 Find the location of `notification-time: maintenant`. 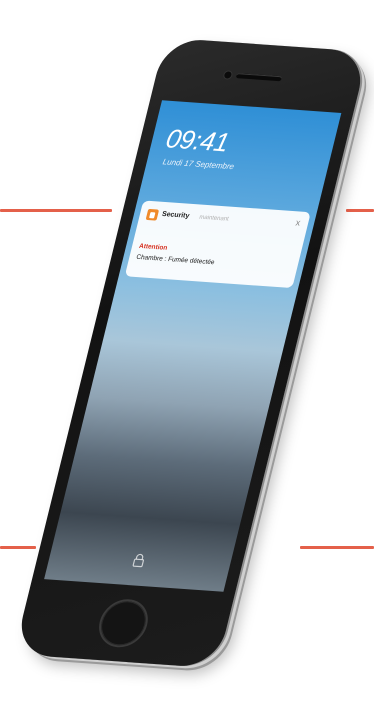

notification-time: maintenant is located at coordinates (214, 218).